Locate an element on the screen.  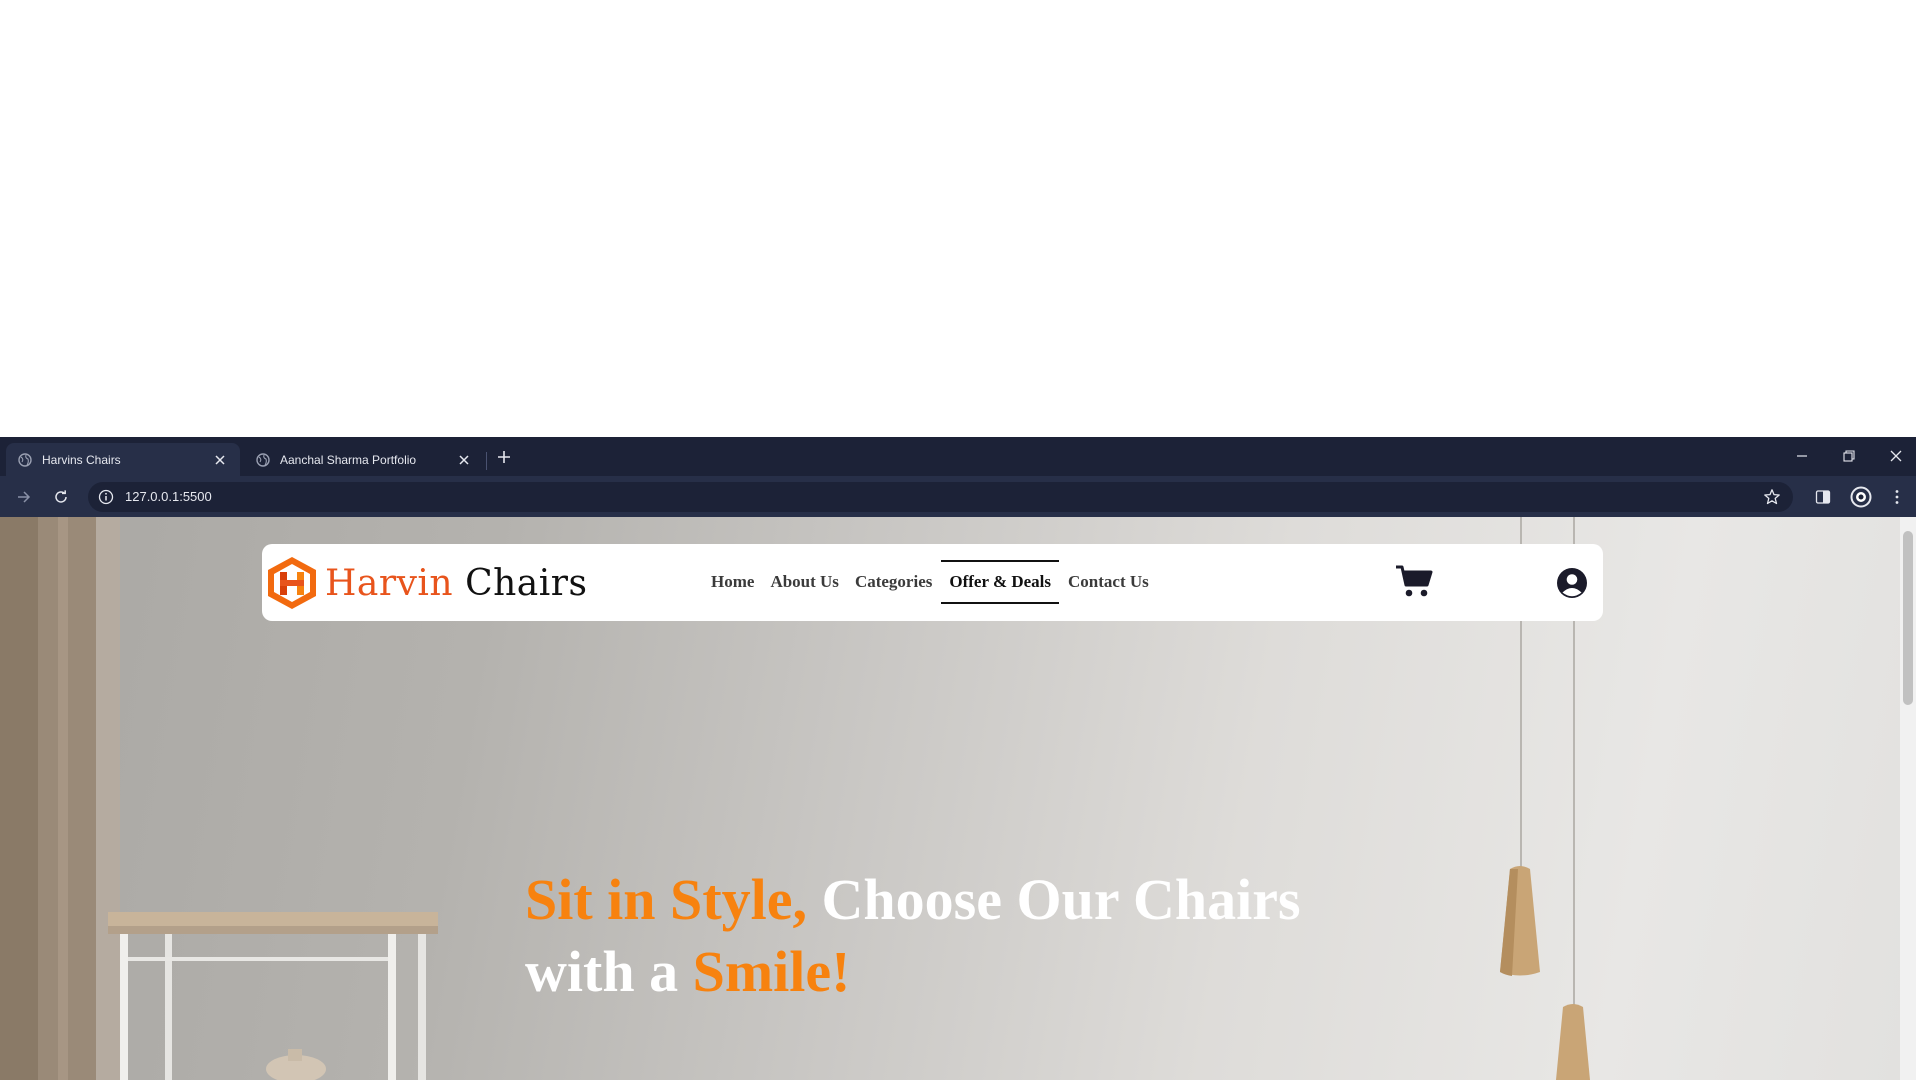
brand: Harvin Chairs is located at coordinates (426, 583).